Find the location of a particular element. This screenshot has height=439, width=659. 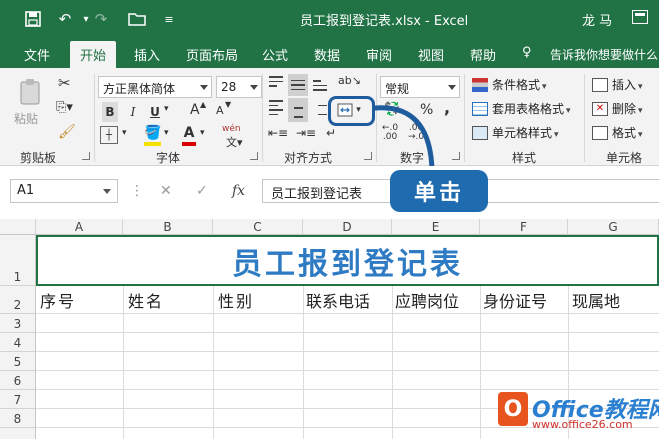

name-box: A1 is located at coordinates (64, 191).